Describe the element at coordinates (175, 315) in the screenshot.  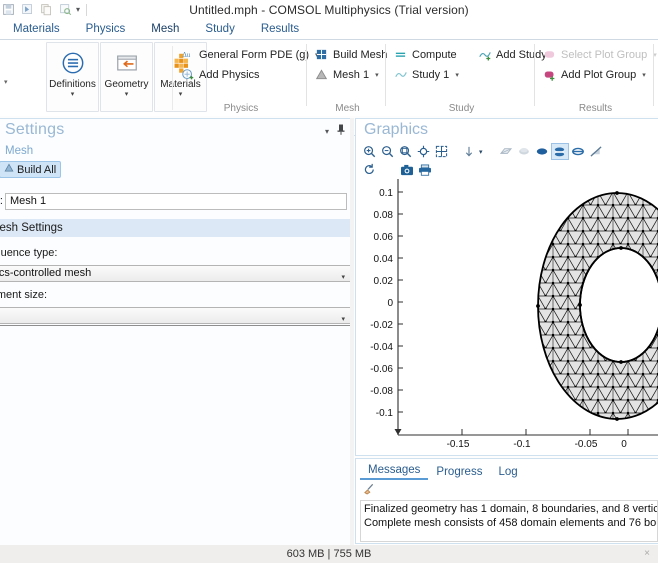
I see `element-size-select: Fine ▾` at that location.